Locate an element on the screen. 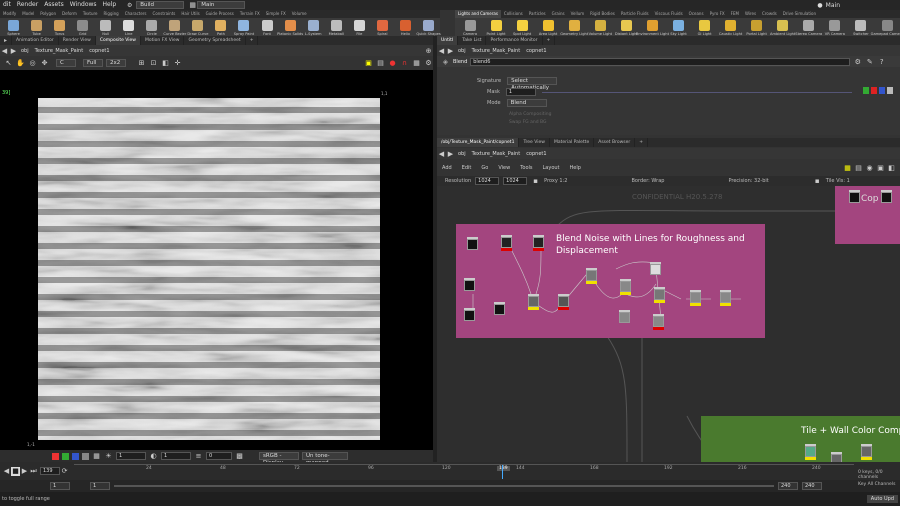  compare-icon: ◧ is located at coordinates (165, 63).